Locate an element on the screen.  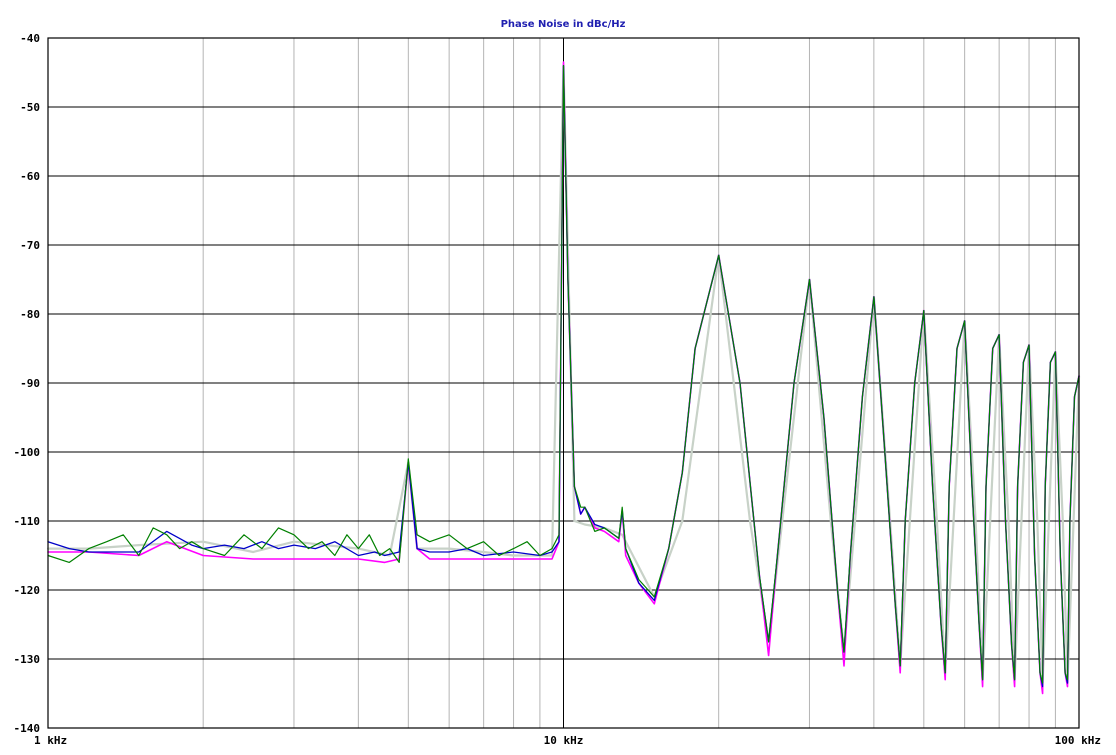
y-tick-label: -120 is located at coordinates (27, 590).